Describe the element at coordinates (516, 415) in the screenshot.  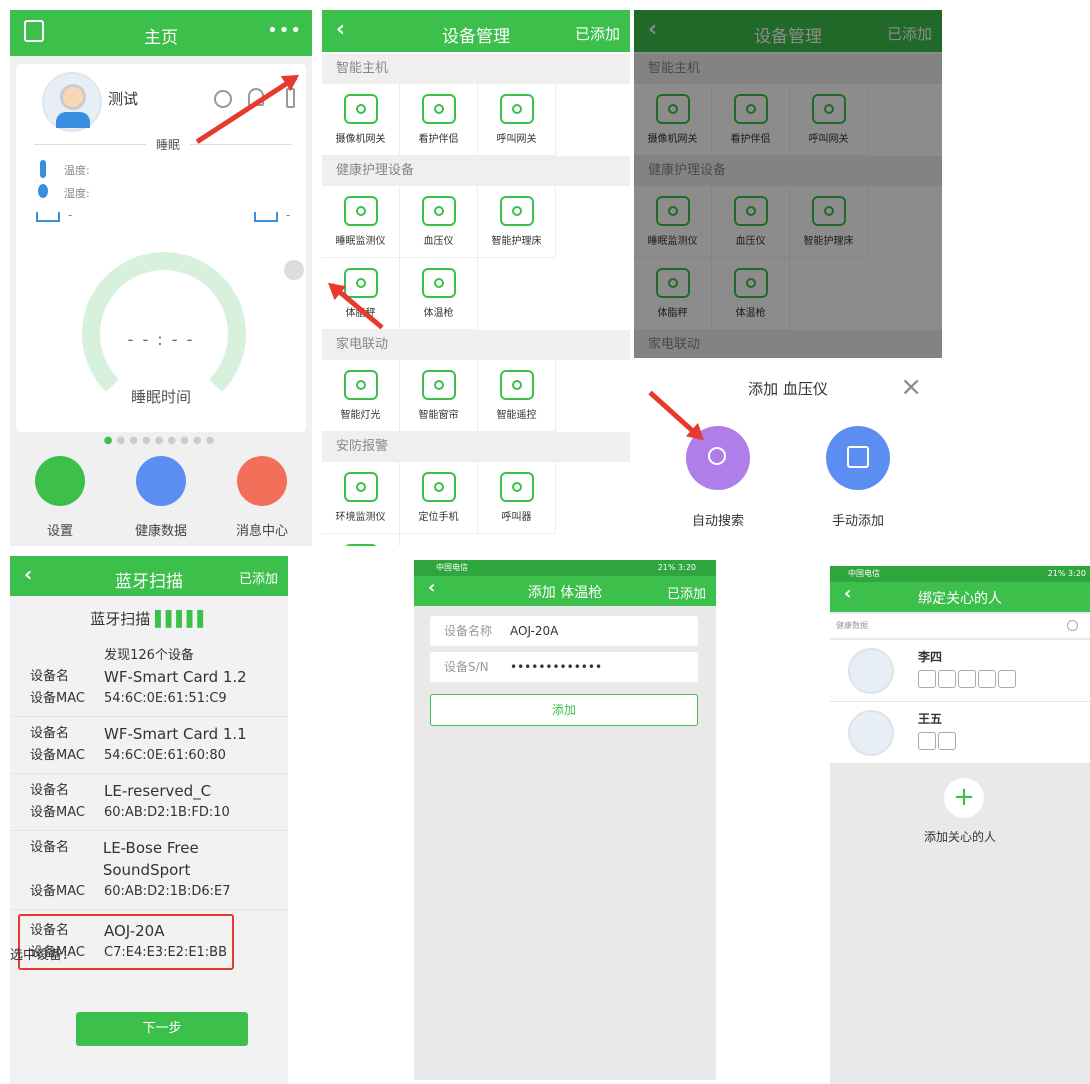
I see `device-label: 智能遥控` at that location.